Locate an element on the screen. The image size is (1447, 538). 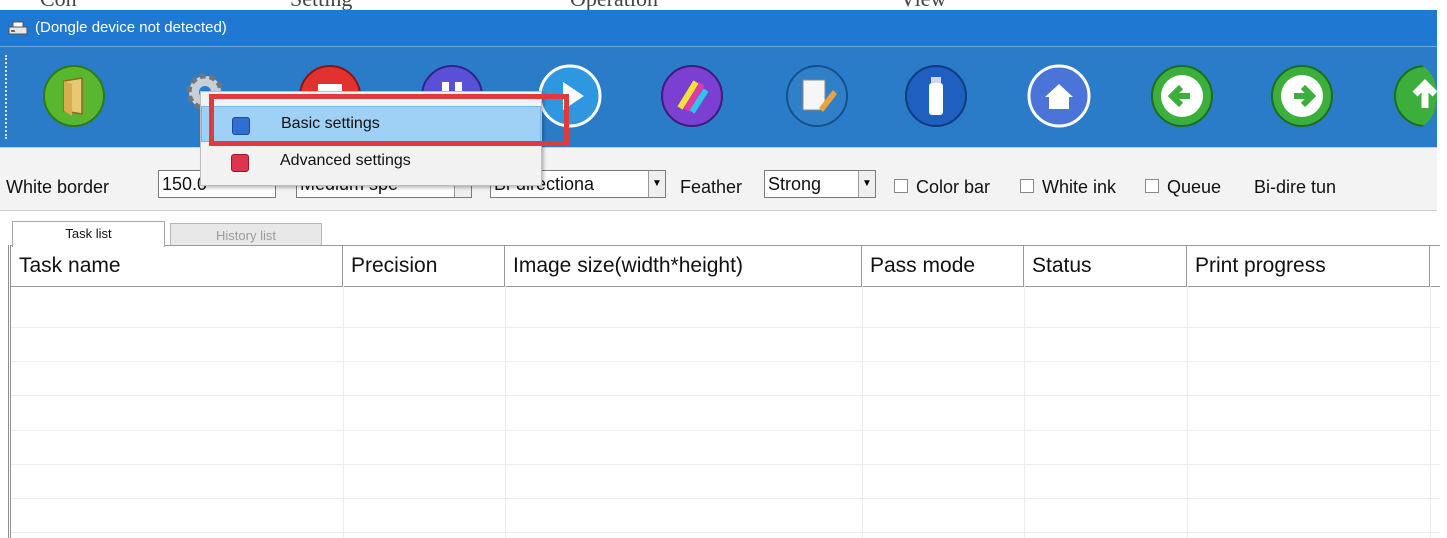
feather-value: Strong is located at coordinates (795, 184).